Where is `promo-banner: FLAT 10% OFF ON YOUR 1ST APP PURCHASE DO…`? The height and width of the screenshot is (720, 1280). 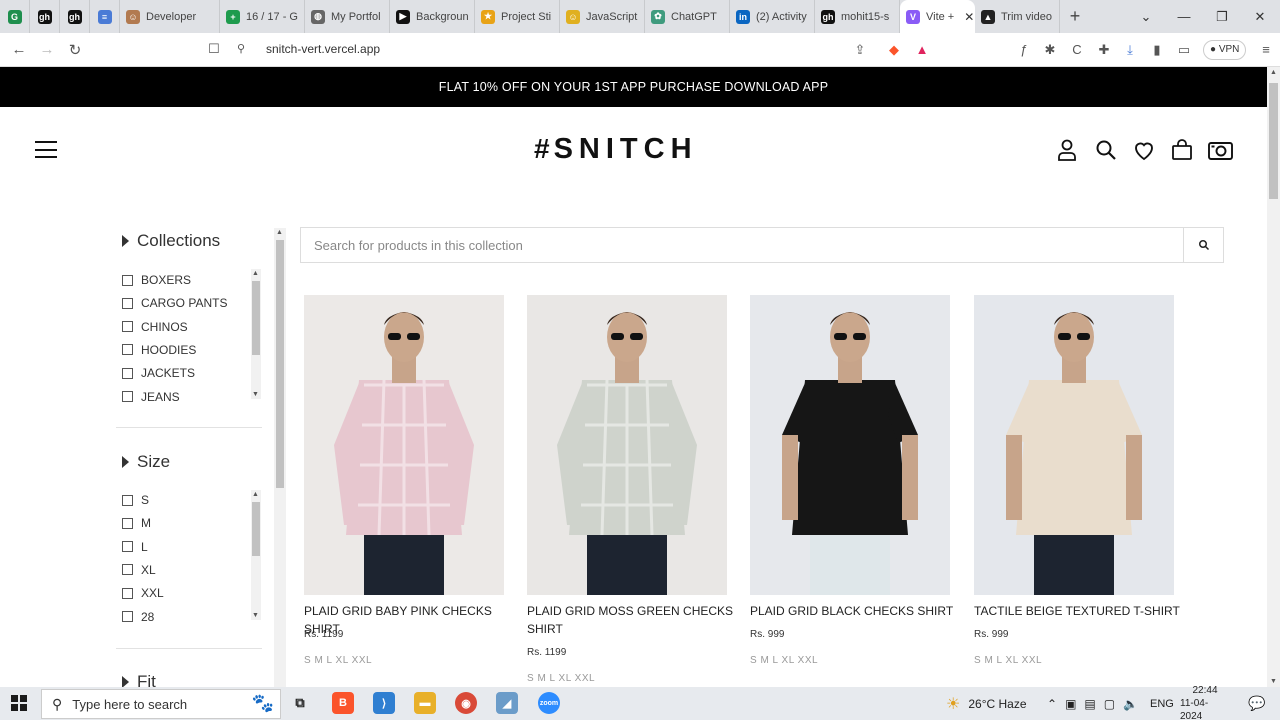 promo-banner: FLAT 10% OFF ON YOUR 1ST APP PURCHASE DO… is located at coordinates (633, 87).